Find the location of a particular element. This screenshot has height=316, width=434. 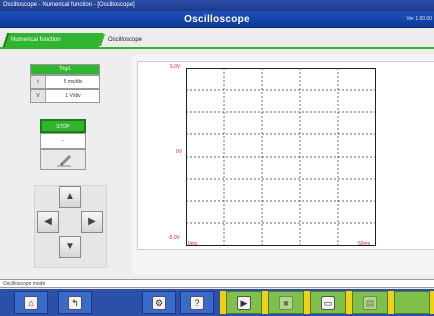

settings-button: ⚙ is located at coordinates (159, 302).